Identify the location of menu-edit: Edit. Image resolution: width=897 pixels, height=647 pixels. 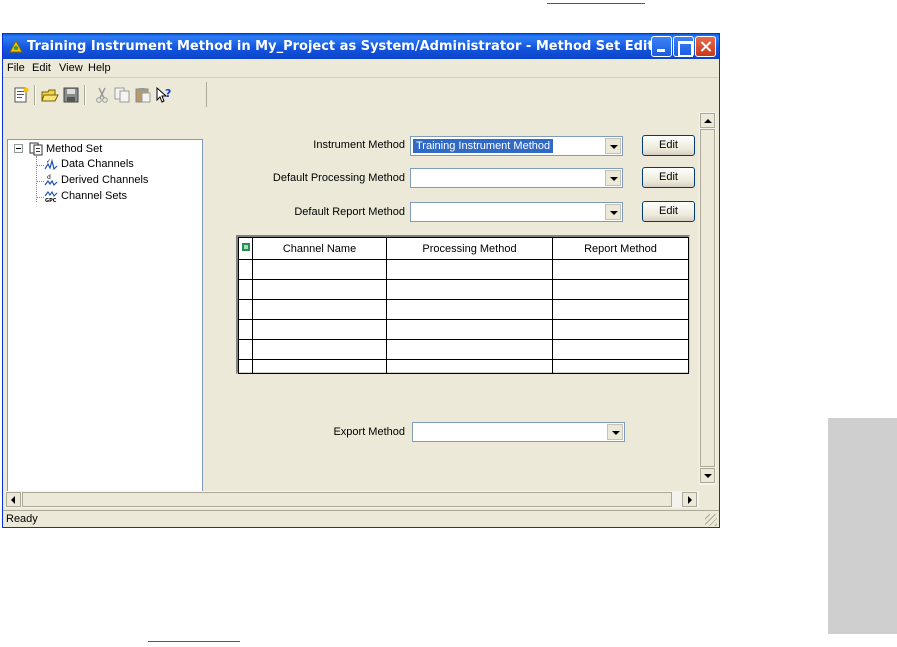
(41, 68).